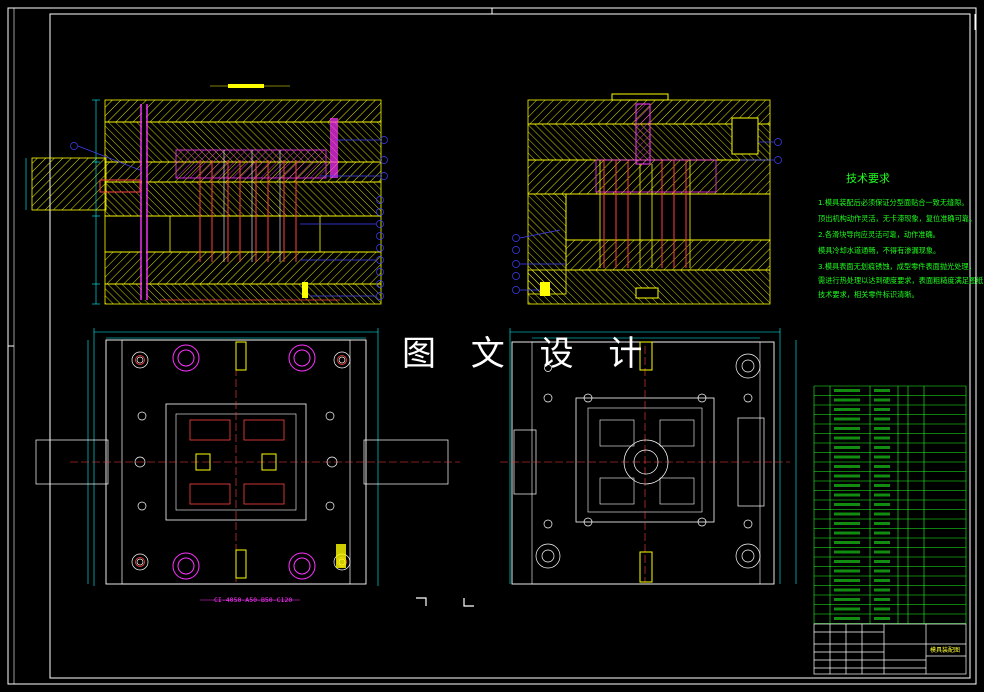 Image resolution: width=984 pixels, height=692 pixels. What do you see at coordinates (206, 194) in the screenshot?
I see `section-view-left` at bounding box center [206, 194].